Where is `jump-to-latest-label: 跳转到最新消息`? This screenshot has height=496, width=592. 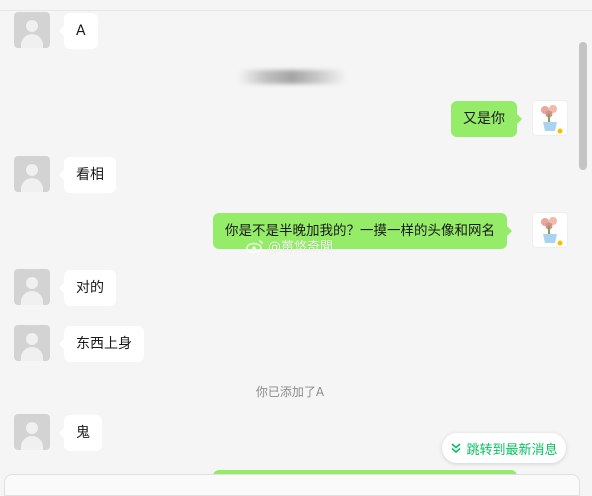
jump-to-latest-label: 跳转到最新消息 is located at coordinates (512, 450).